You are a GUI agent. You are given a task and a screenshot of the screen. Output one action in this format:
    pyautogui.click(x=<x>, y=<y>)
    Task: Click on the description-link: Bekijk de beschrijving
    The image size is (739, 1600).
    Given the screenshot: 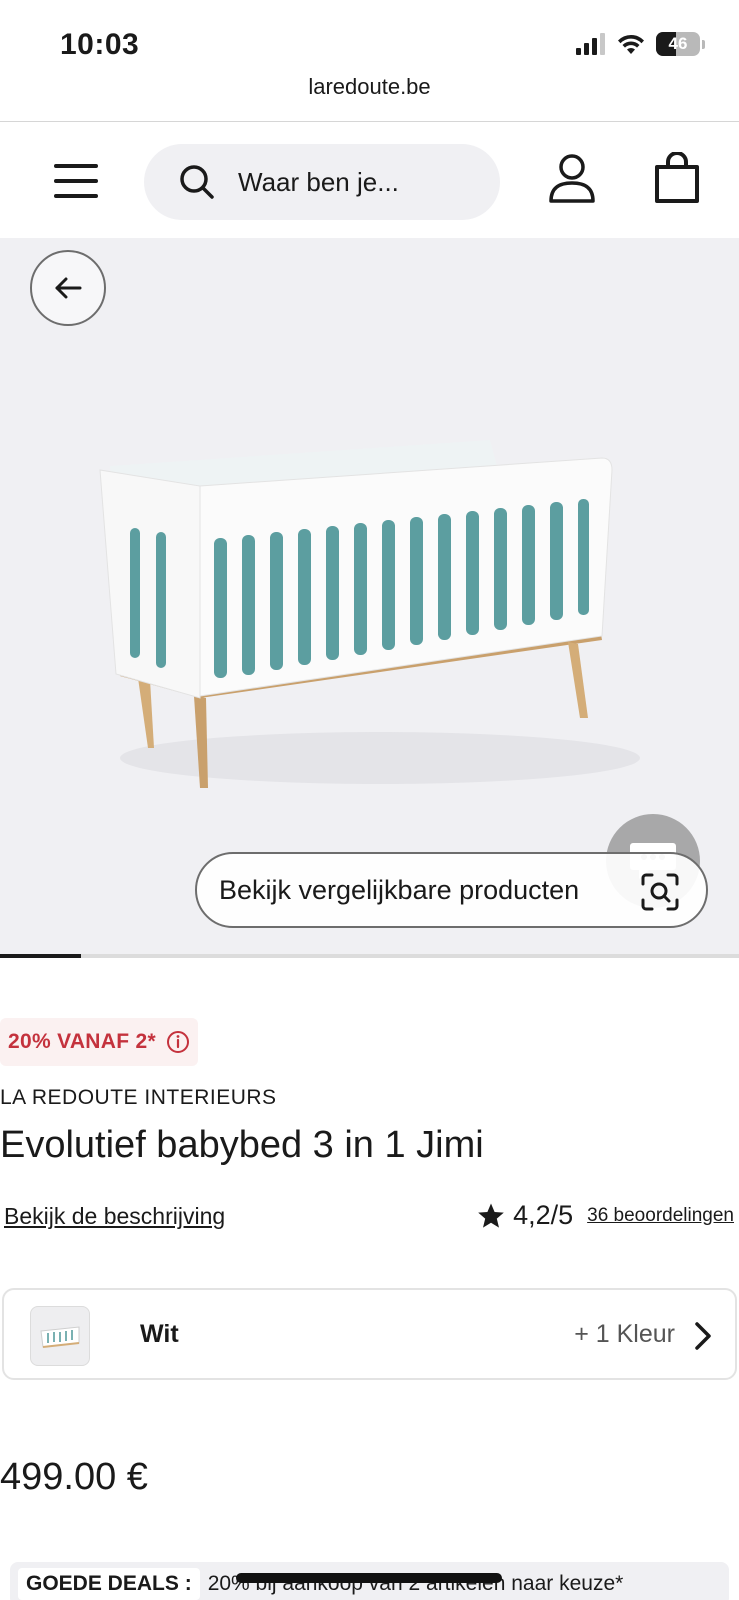 What is the action you would take?
    pyautogui.click(x=114, y=1216)
    